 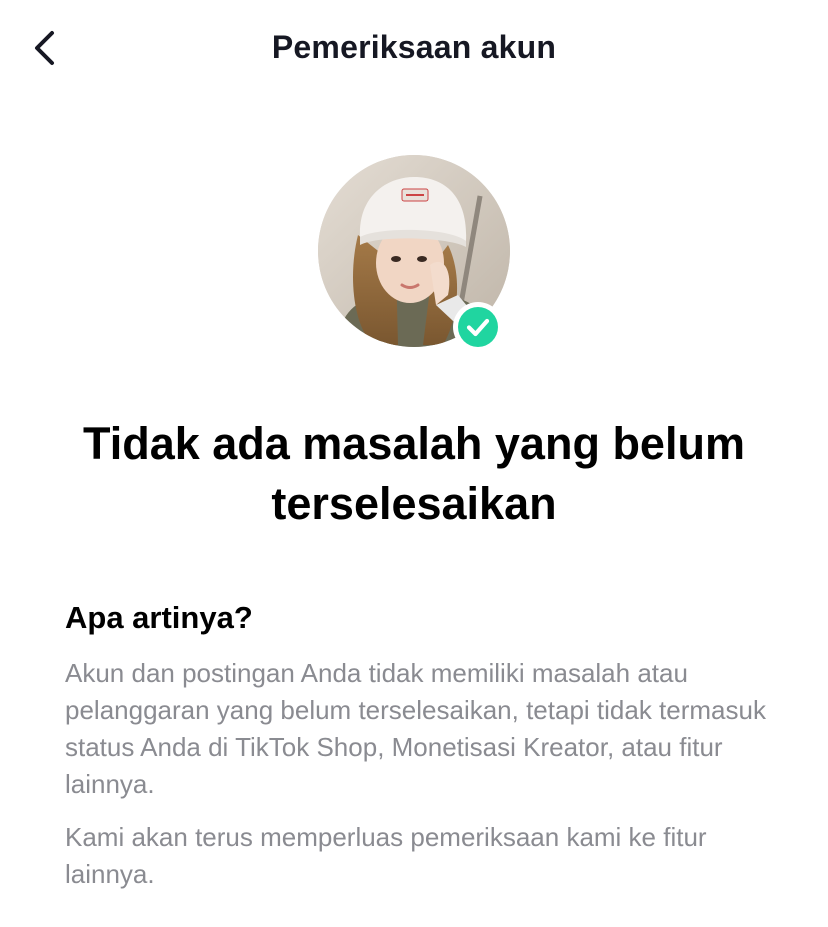 I want to click on check-circle-icon, so click(x=478, y=327).